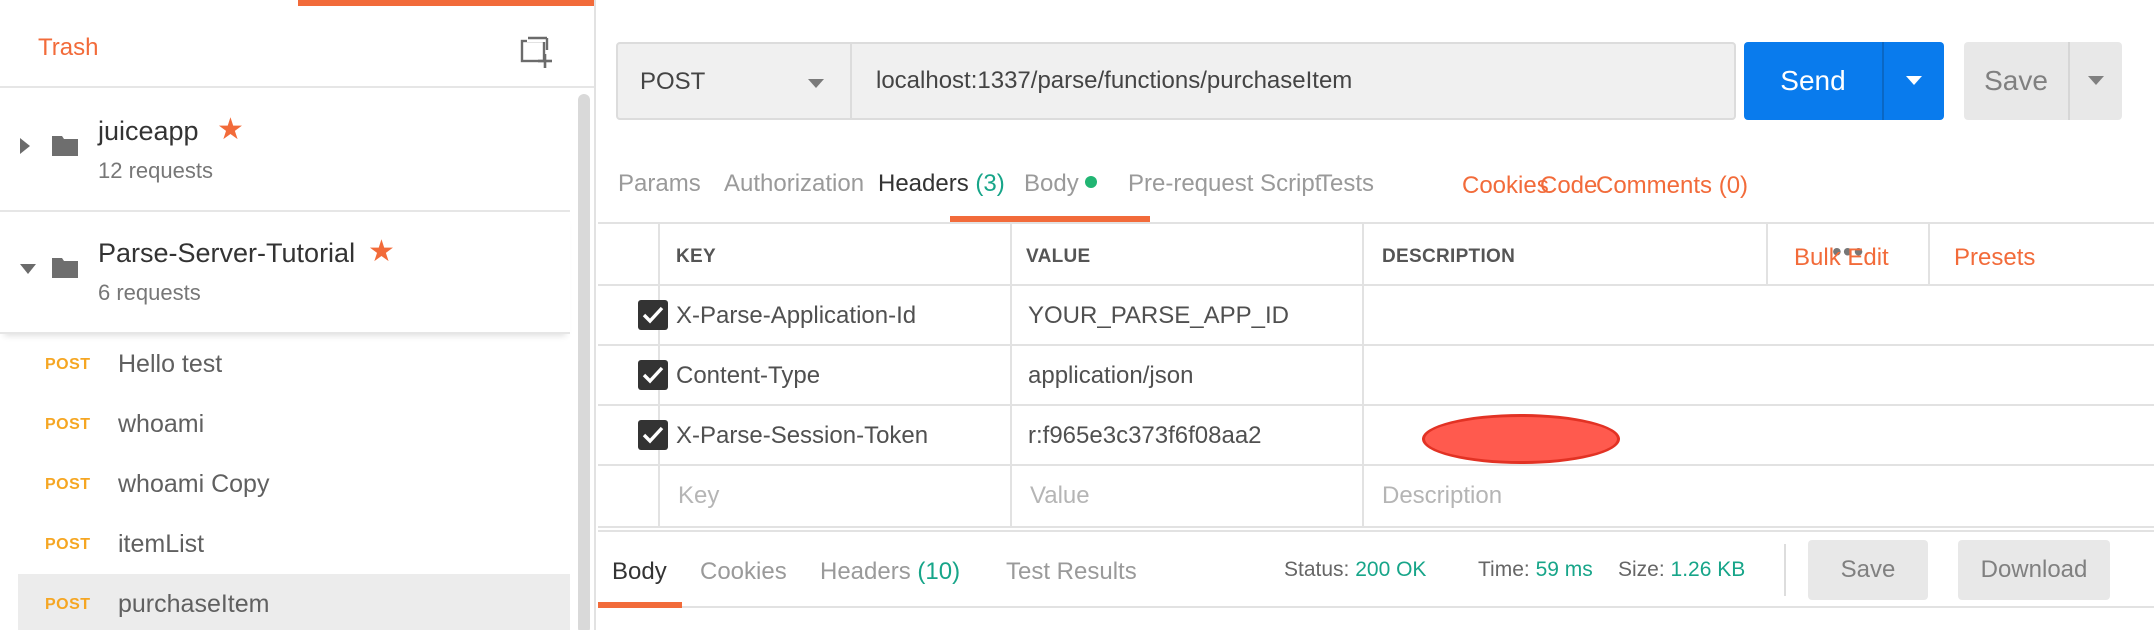 This screenshot has height=630, width=2154. Describe the element at coordinates (1090, 182) in the screenshot. I see `body-indicator-dot` at that location.